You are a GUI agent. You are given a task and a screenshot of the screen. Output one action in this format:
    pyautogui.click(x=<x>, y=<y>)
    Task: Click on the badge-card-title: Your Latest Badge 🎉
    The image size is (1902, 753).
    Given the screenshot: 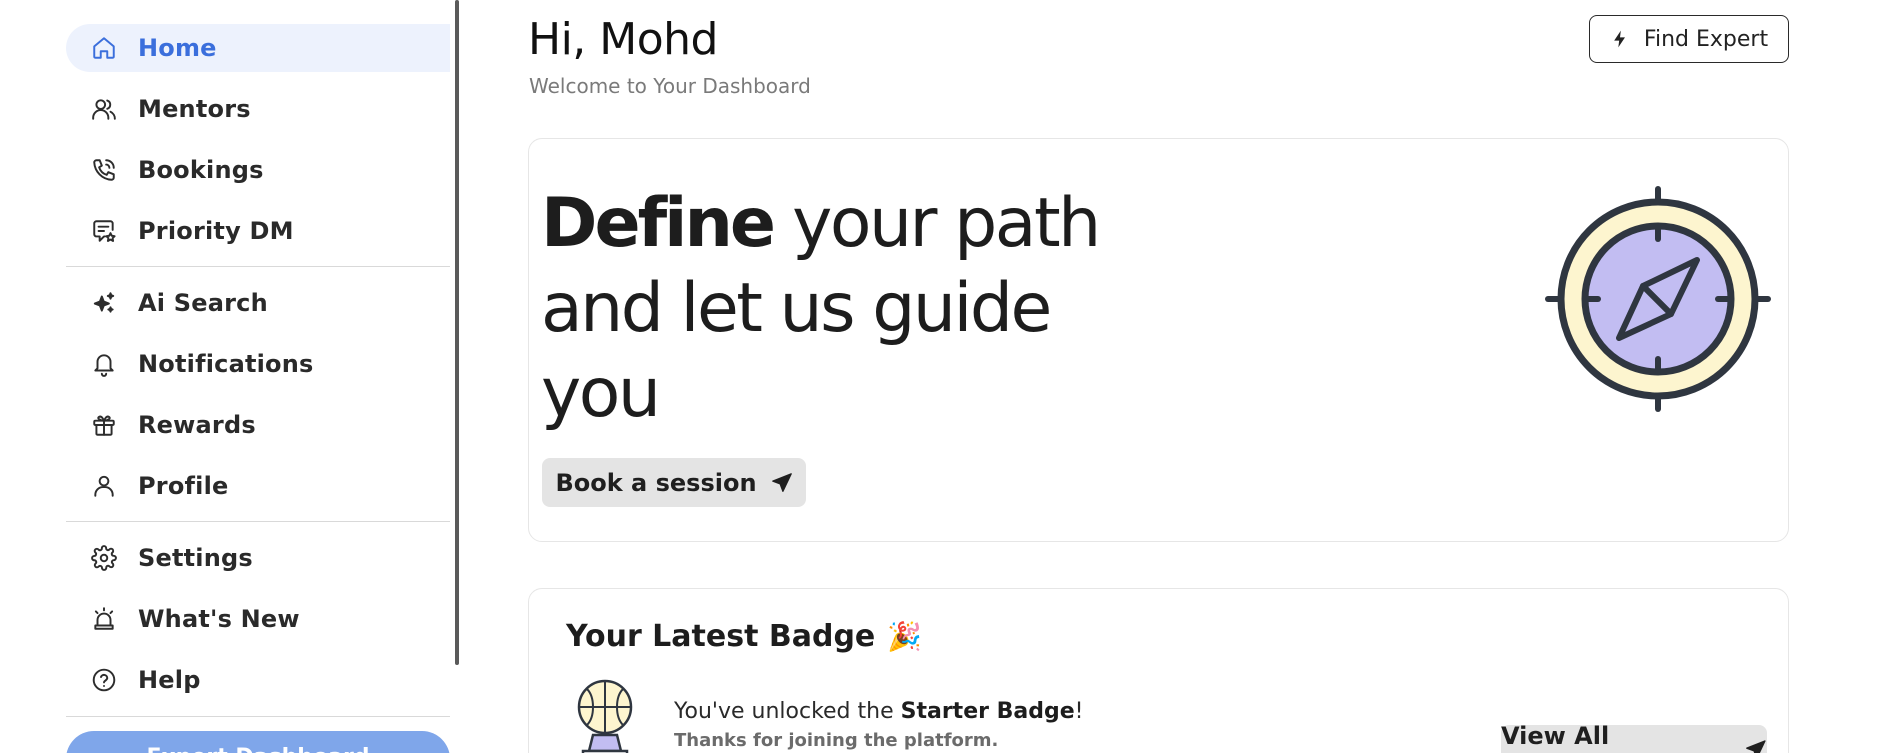 What is the action you would take?
    pyautogui.click(x=744, y=636)
    